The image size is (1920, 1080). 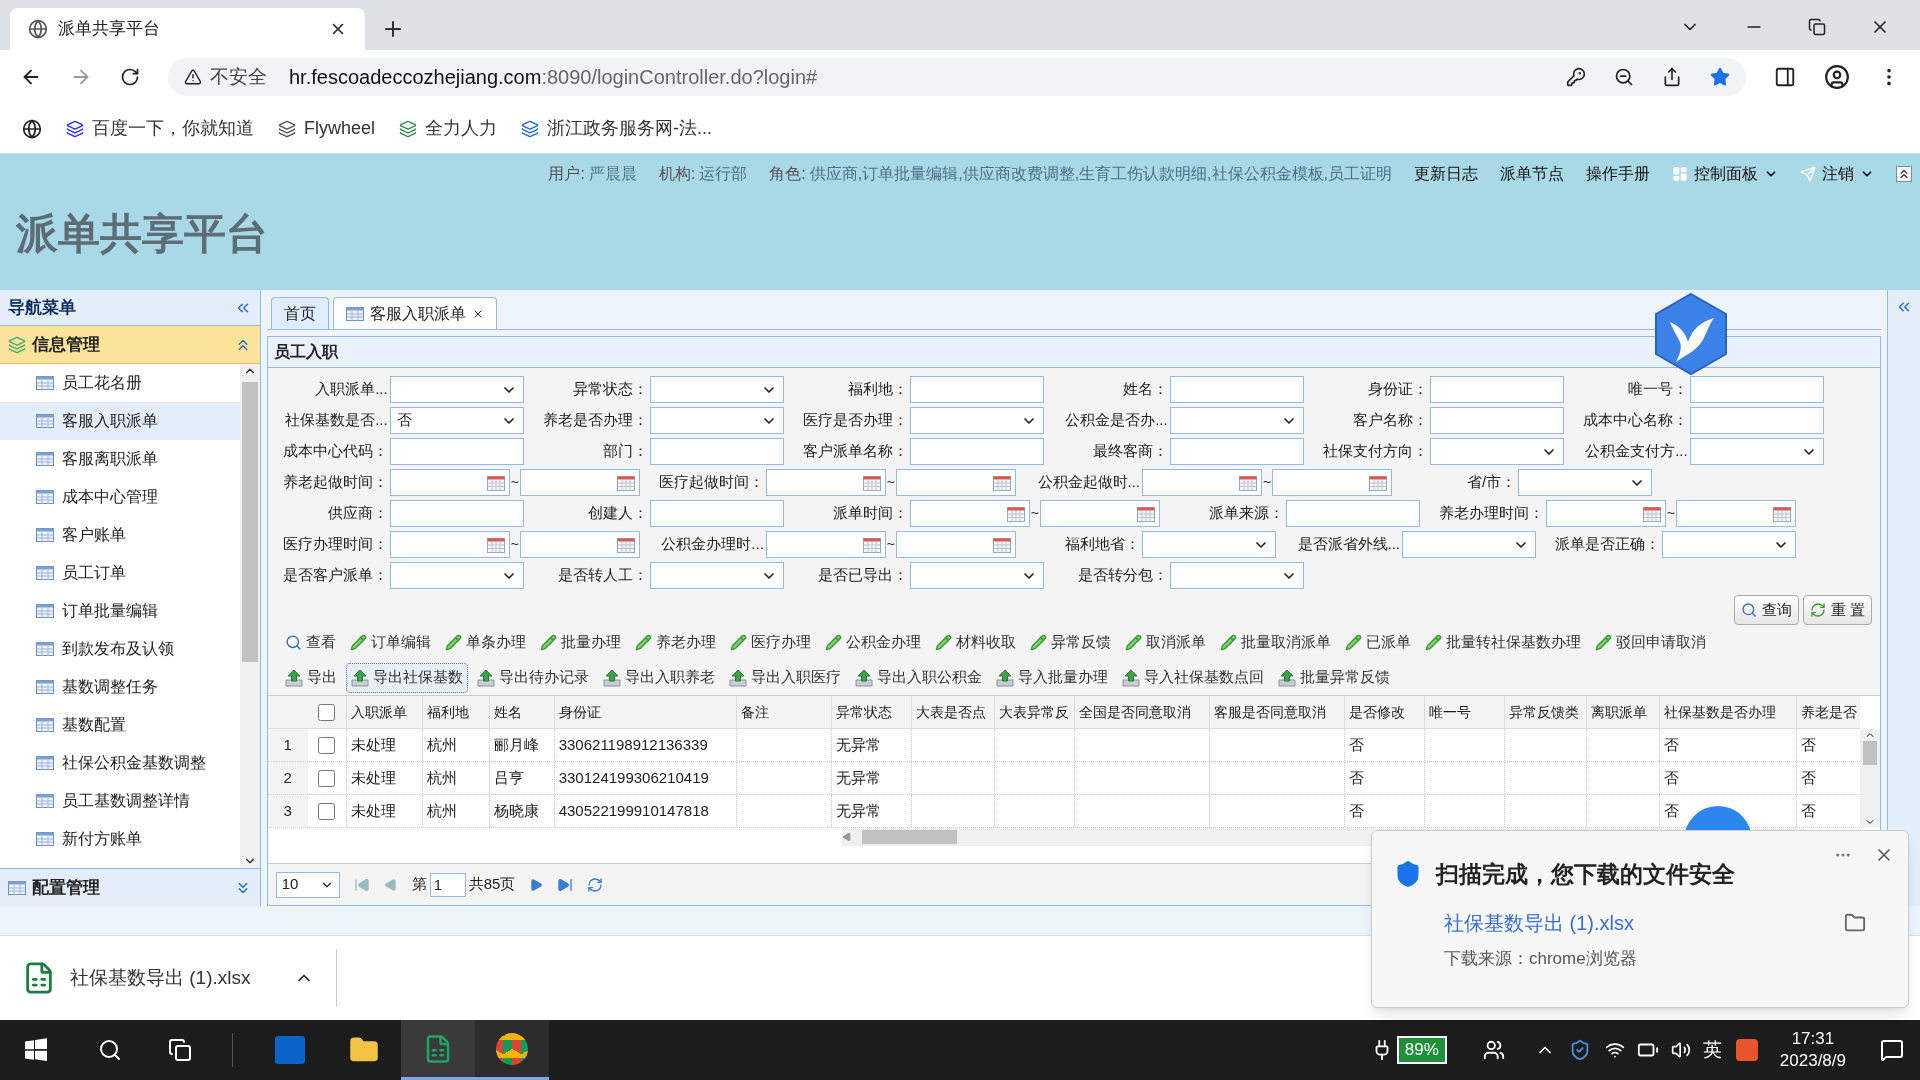 I want to click on toolbar-button: 单条办理, so click(x=485, y=642).